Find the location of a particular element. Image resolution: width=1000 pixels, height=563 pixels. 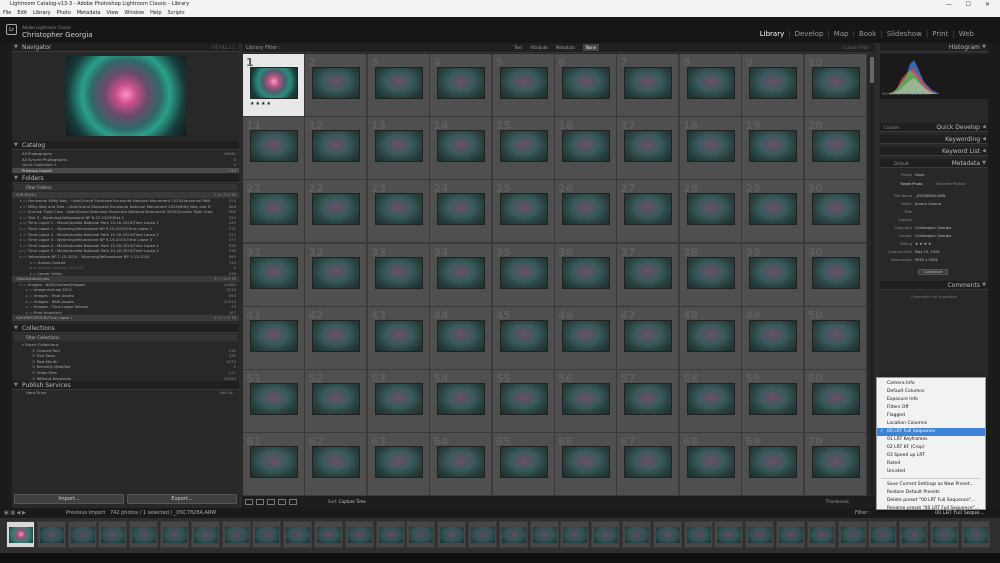

metadata-row: Rating ★ ★ ★ ★ is located at coordinates (934, 244).